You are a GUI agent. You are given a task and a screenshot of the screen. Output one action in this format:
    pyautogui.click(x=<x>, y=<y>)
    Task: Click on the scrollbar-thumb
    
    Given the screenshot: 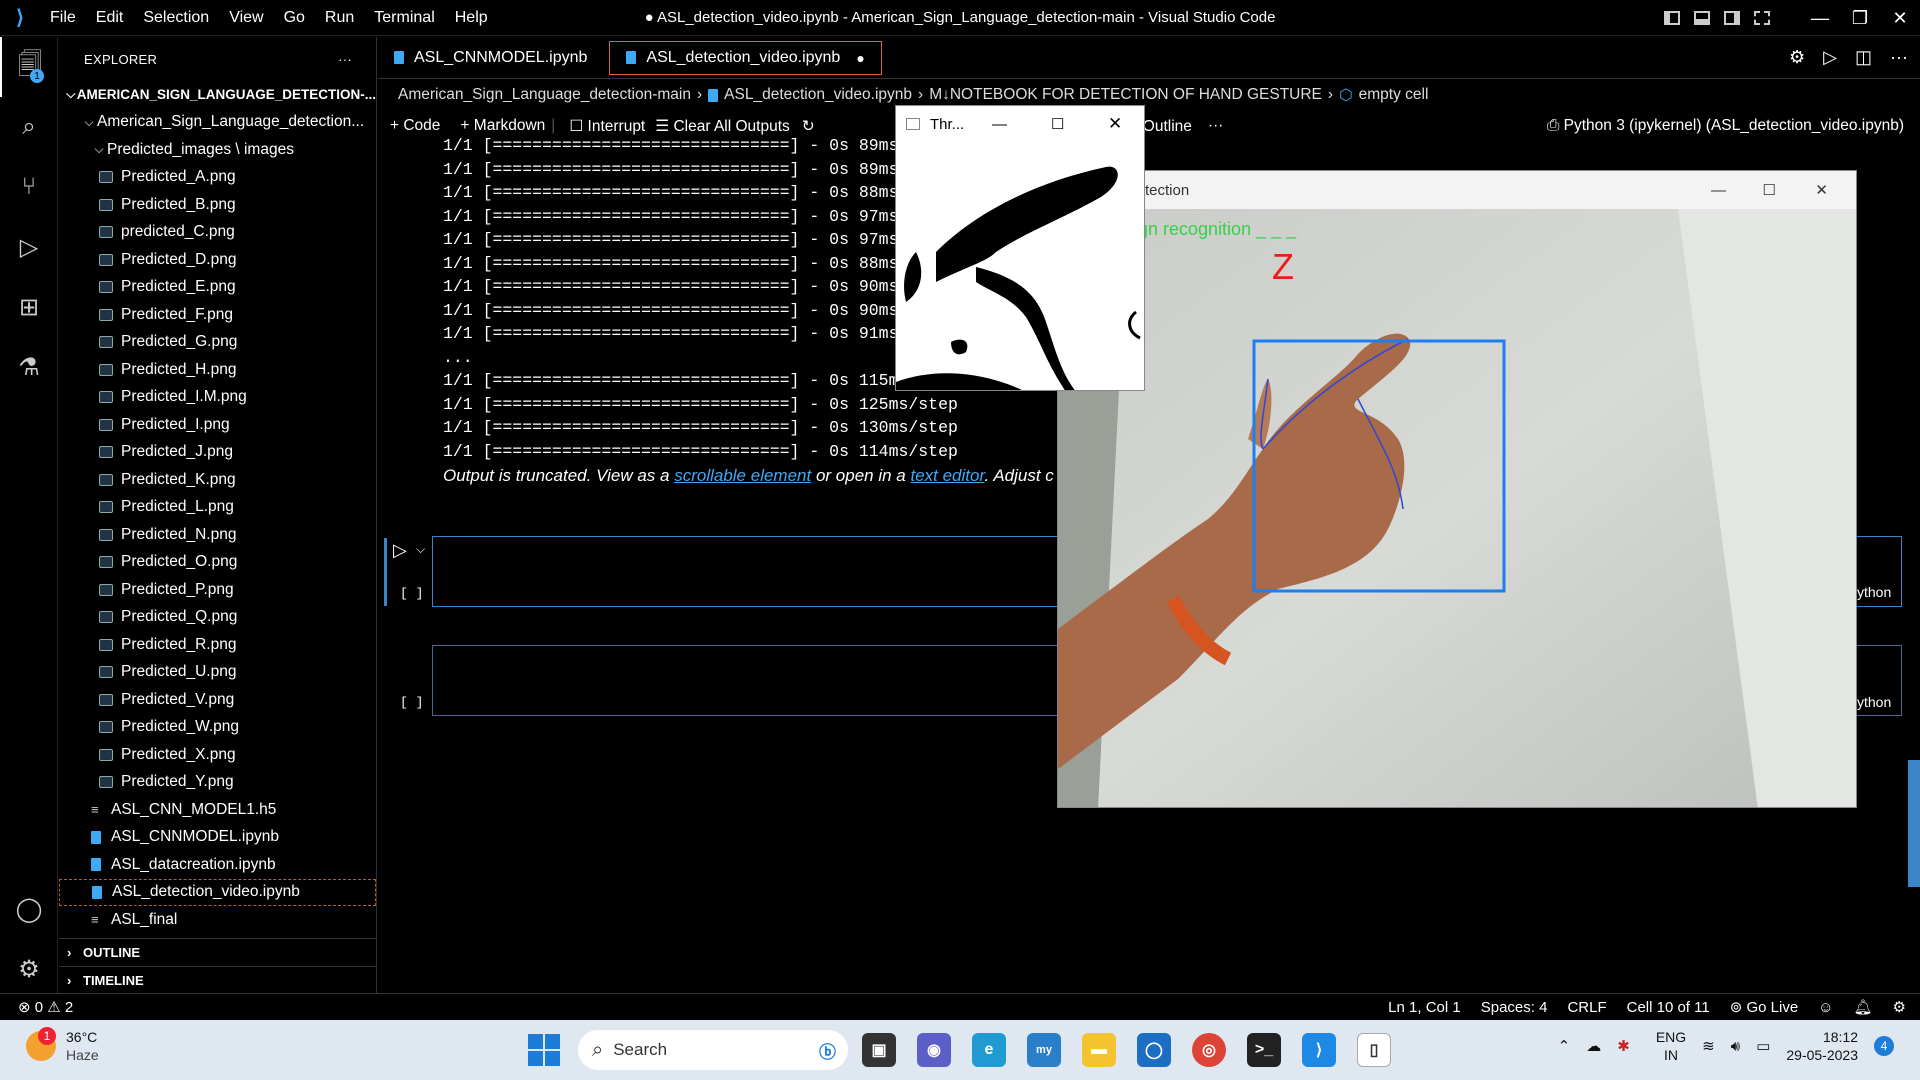 What is the action you would take?
    pyautogui.click(x=1914, y=823)
    